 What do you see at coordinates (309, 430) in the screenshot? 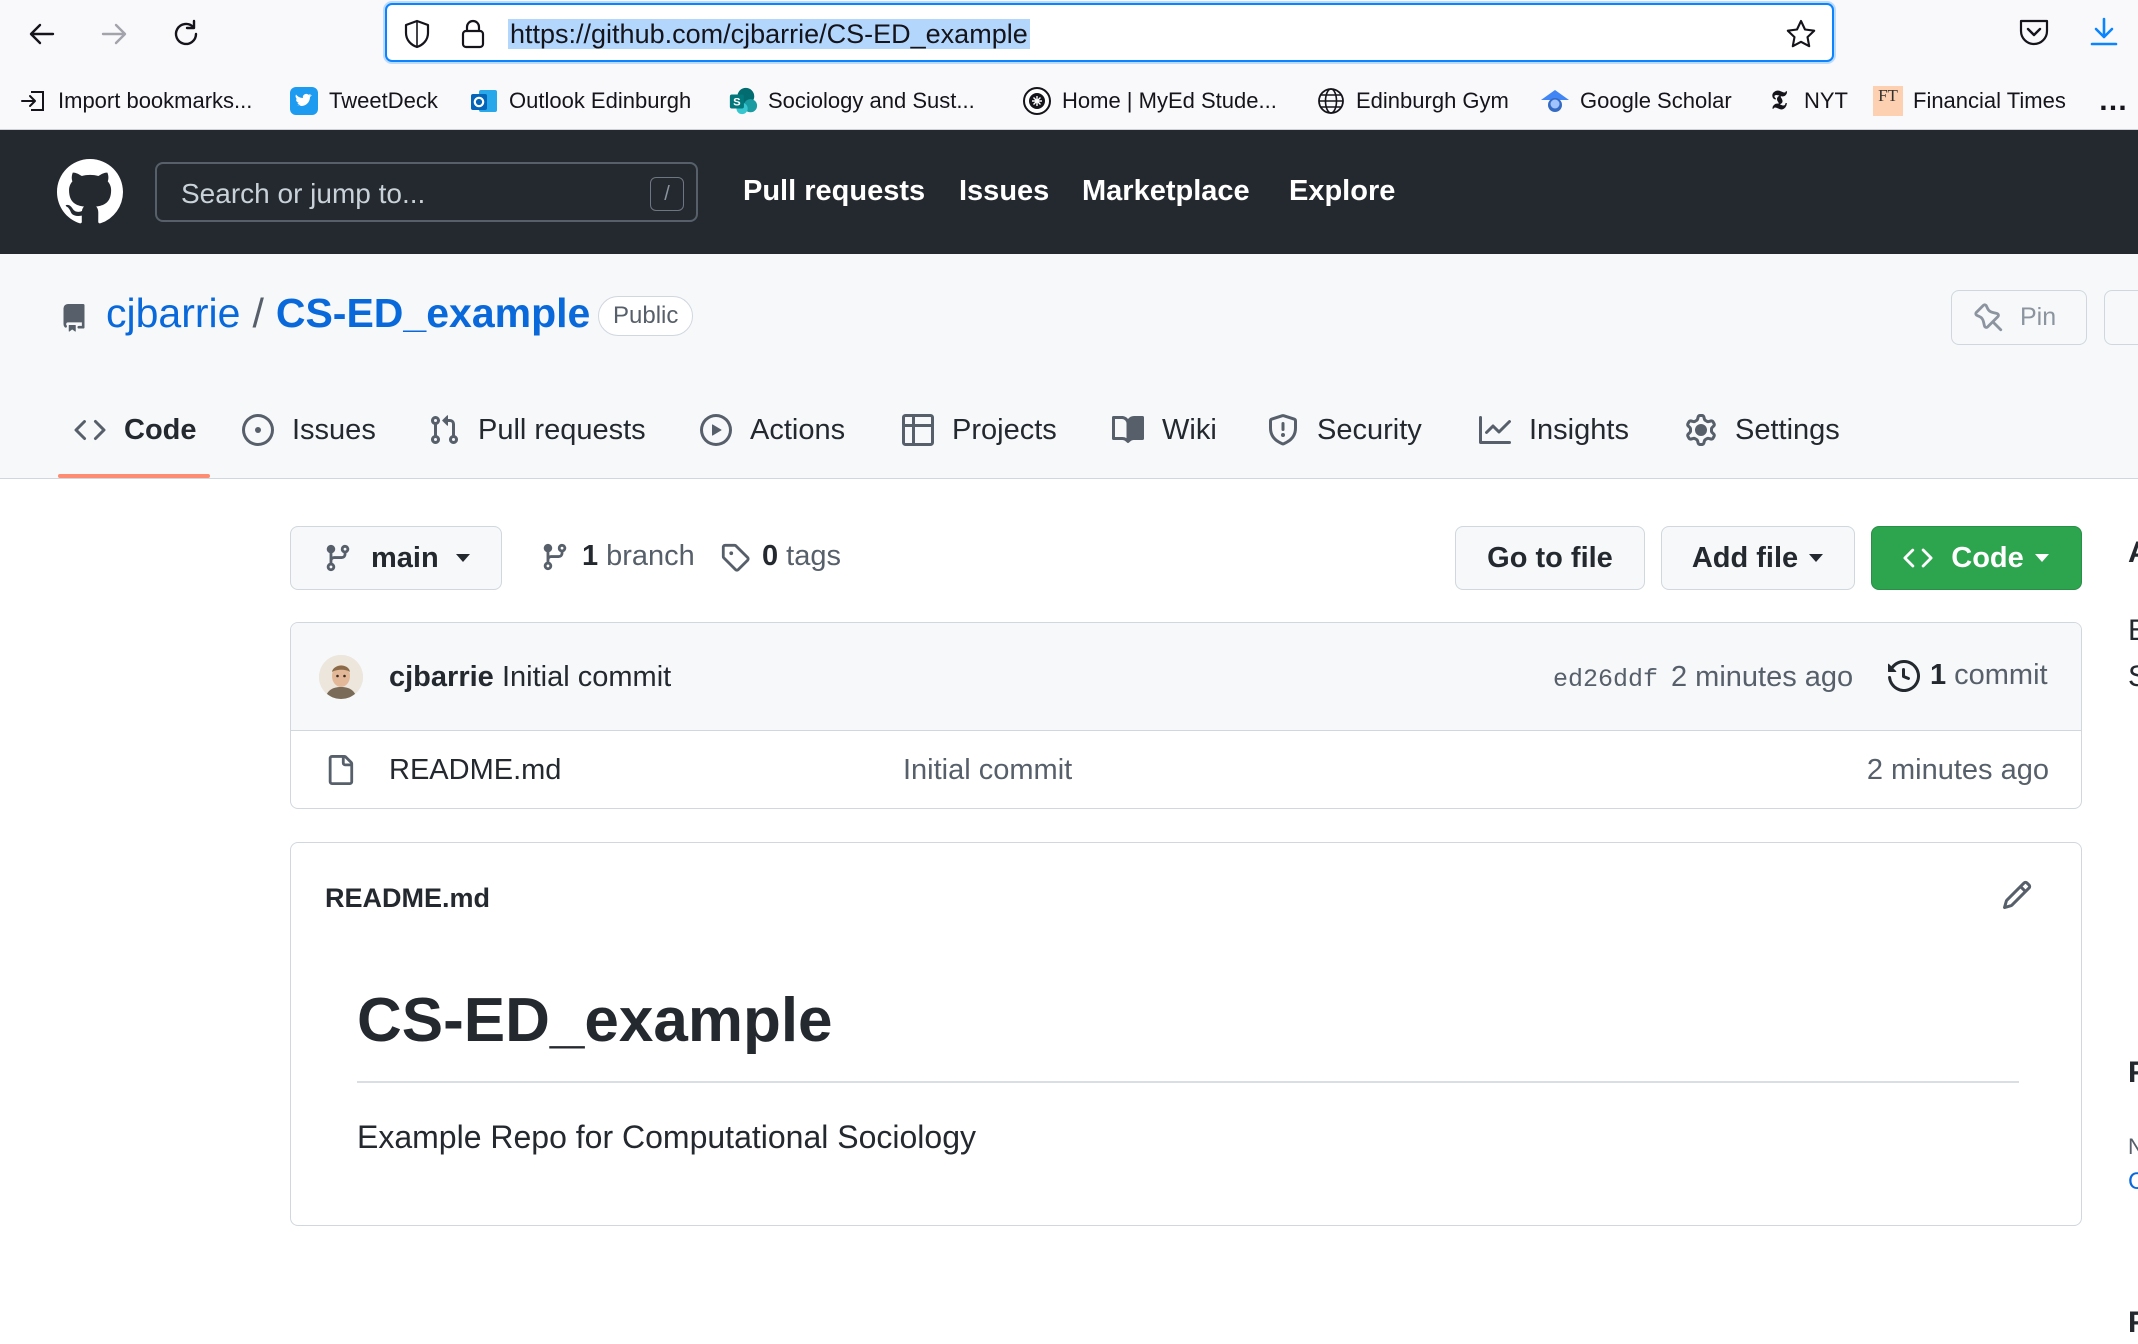
I see `tab-issues: Issues` at bounding box center [309, 430].